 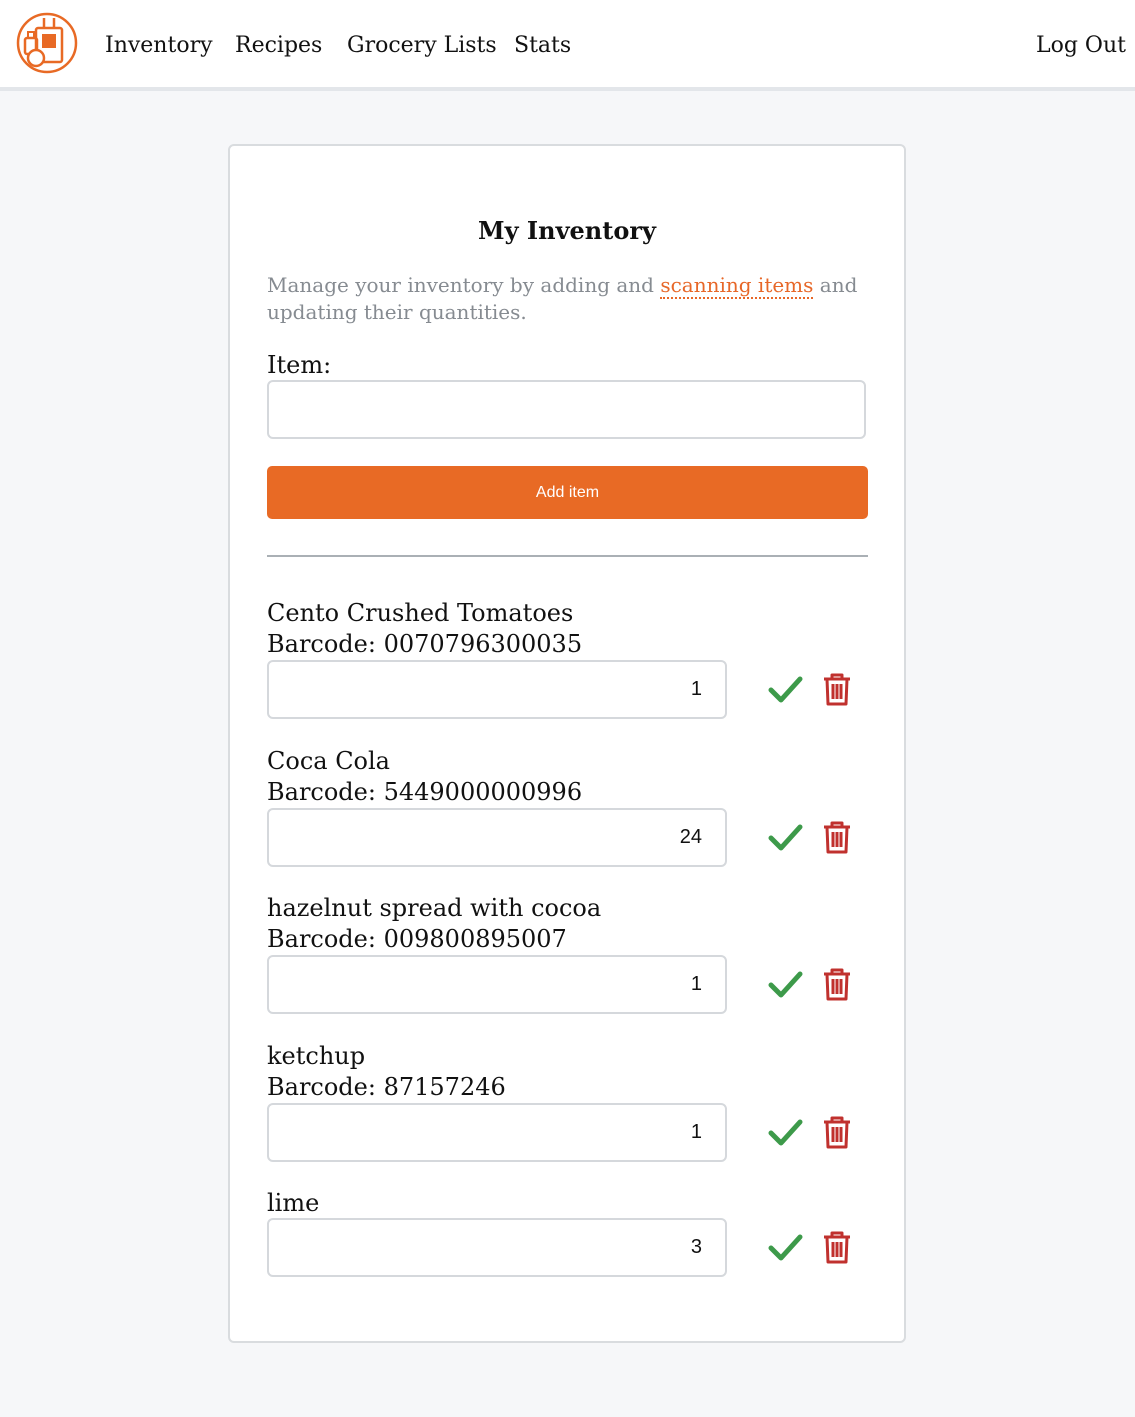 I want to click on item-input, so click(x=566, y=409).